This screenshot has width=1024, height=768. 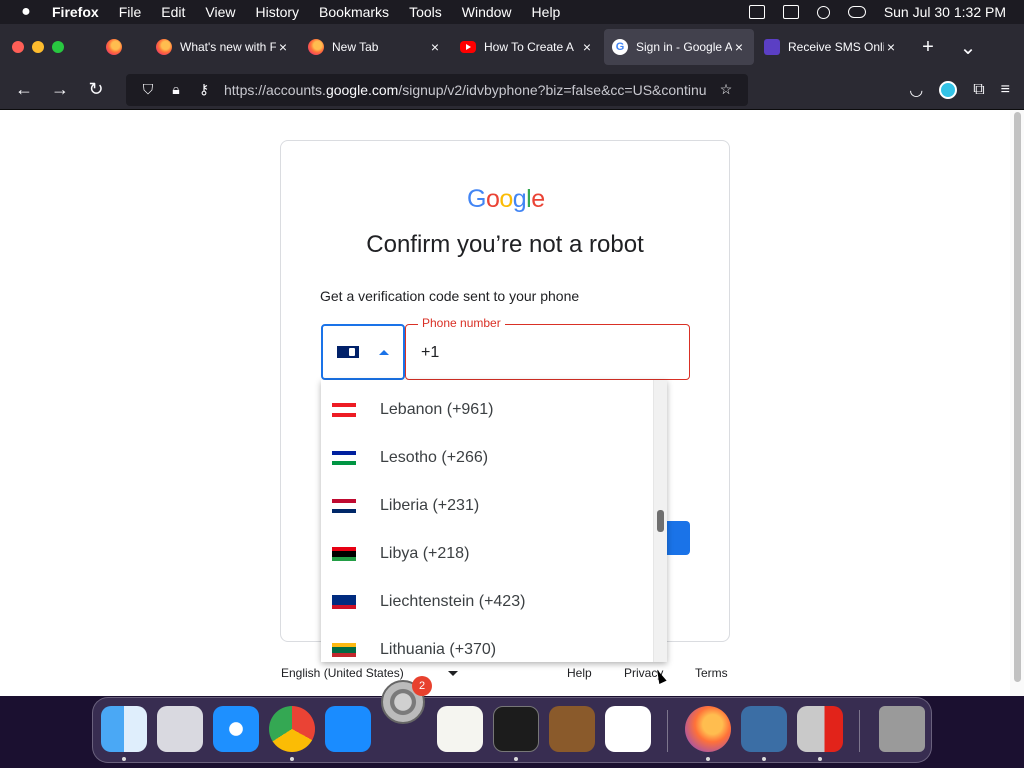 I want to click on phone-number-value: +1, so click(x=430, y=353).